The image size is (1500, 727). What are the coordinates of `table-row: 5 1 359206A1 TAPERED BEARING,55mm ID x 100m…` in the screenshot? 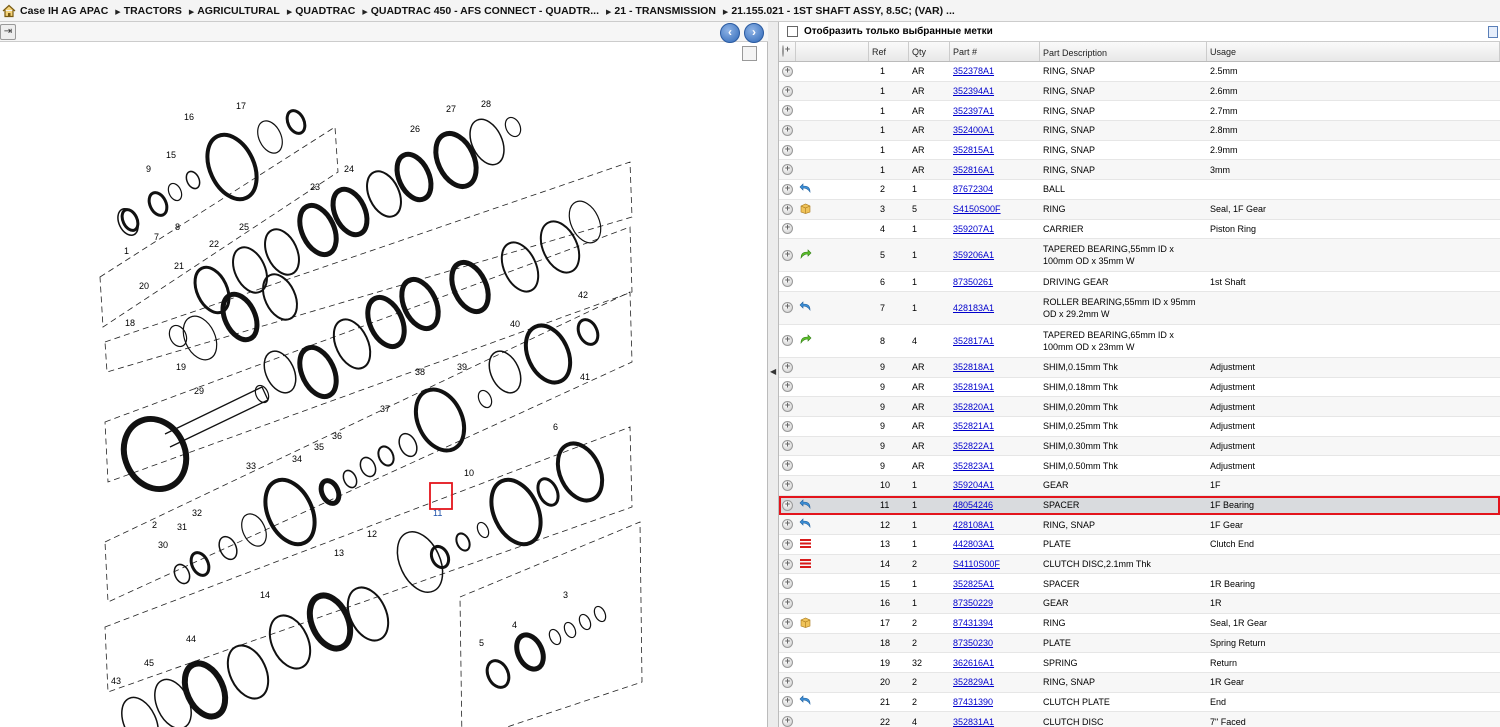 It's located at (1139, 256).